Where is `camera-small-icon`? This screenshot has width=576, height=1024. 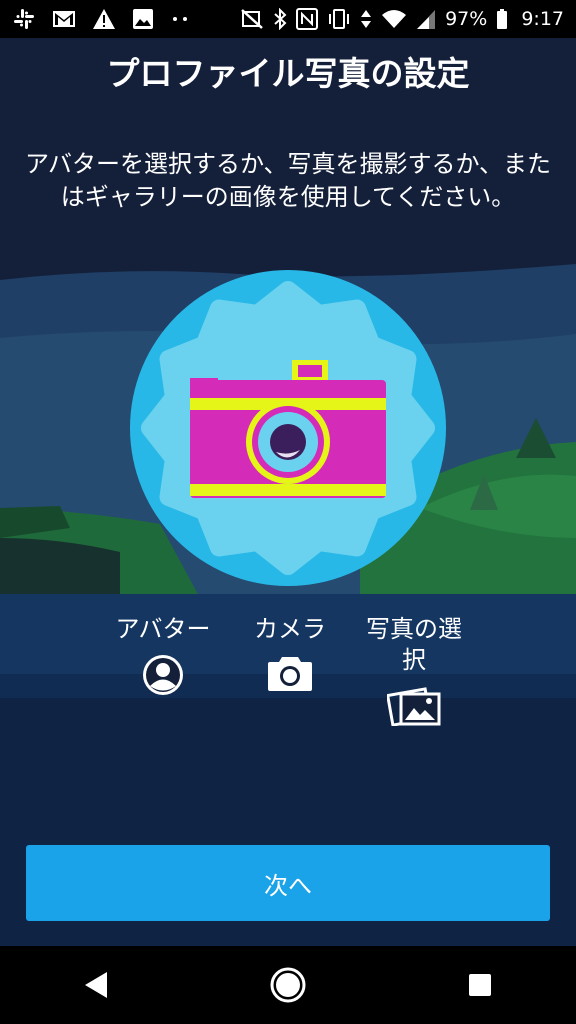 camera-small-icon is located at coordinates (290, 674).